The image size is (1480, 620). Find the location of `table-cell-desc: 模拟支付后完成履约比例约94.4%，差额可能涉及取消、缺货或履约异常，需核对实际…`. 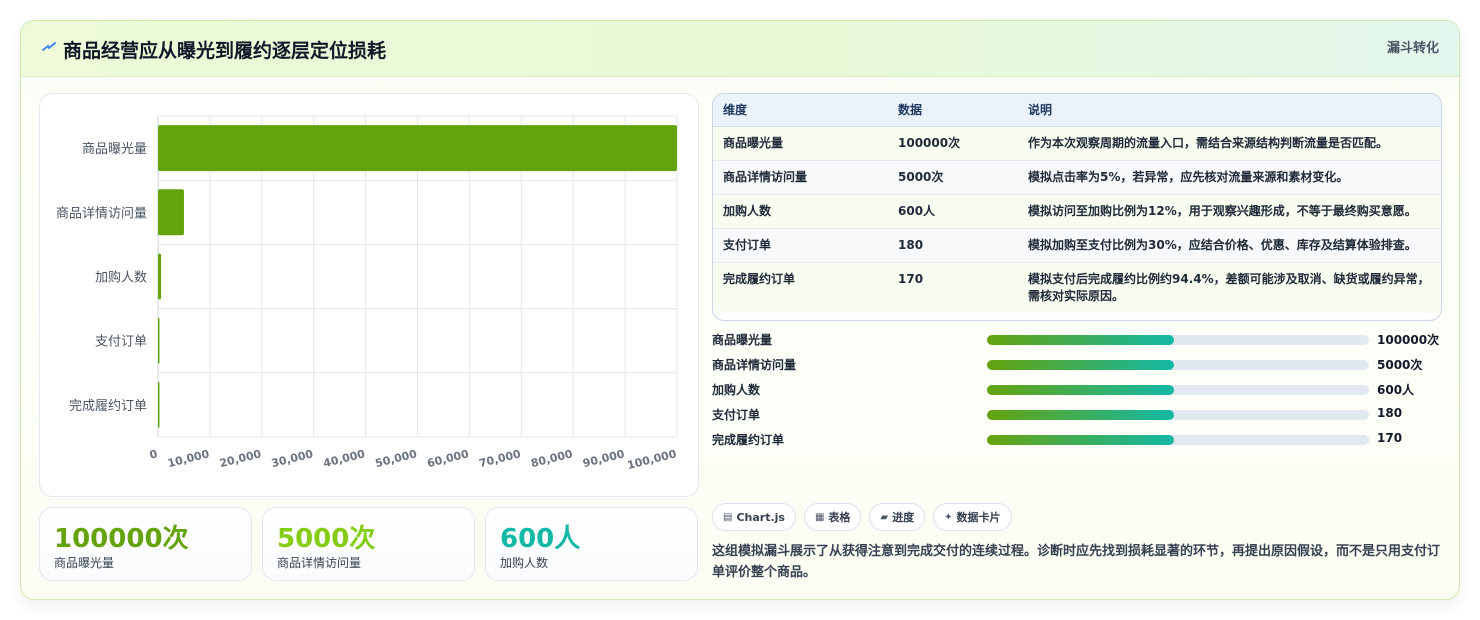

table-cell-desc: 模拟支付后完成履约比例约94.4%，差额可能涉及取消、缺货或履约异常，需核对实际… is located at coordinates (1229, 287).